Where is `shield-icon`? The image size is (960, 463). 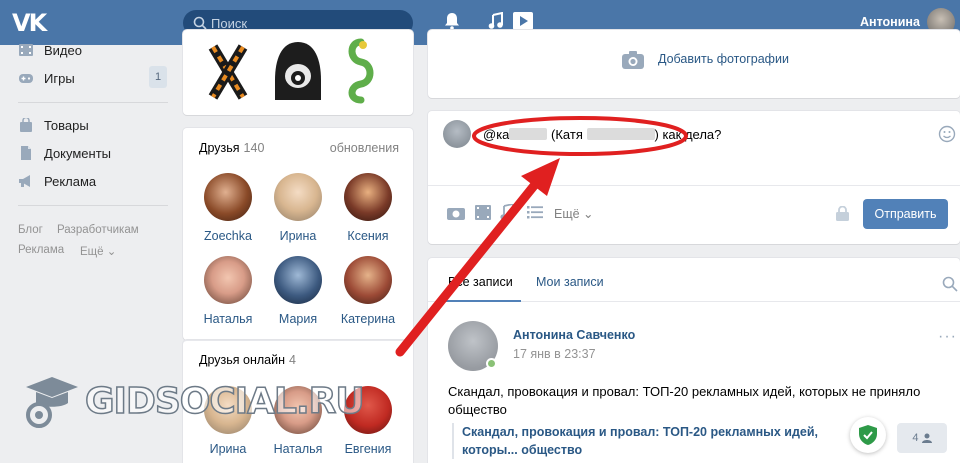 shield-icon is located at coordinates (868, 435).